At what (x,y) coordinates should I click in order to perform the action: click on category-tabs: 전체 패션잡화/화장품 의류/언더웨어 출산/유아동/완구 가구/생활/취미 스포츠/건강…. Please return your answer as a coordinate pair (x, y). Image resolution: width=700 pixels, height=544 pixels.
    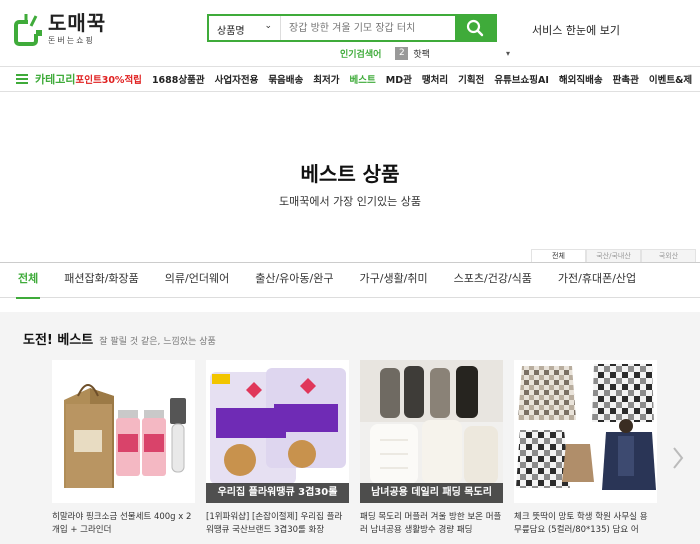
    Looking at the image, I should click on (350, 280).